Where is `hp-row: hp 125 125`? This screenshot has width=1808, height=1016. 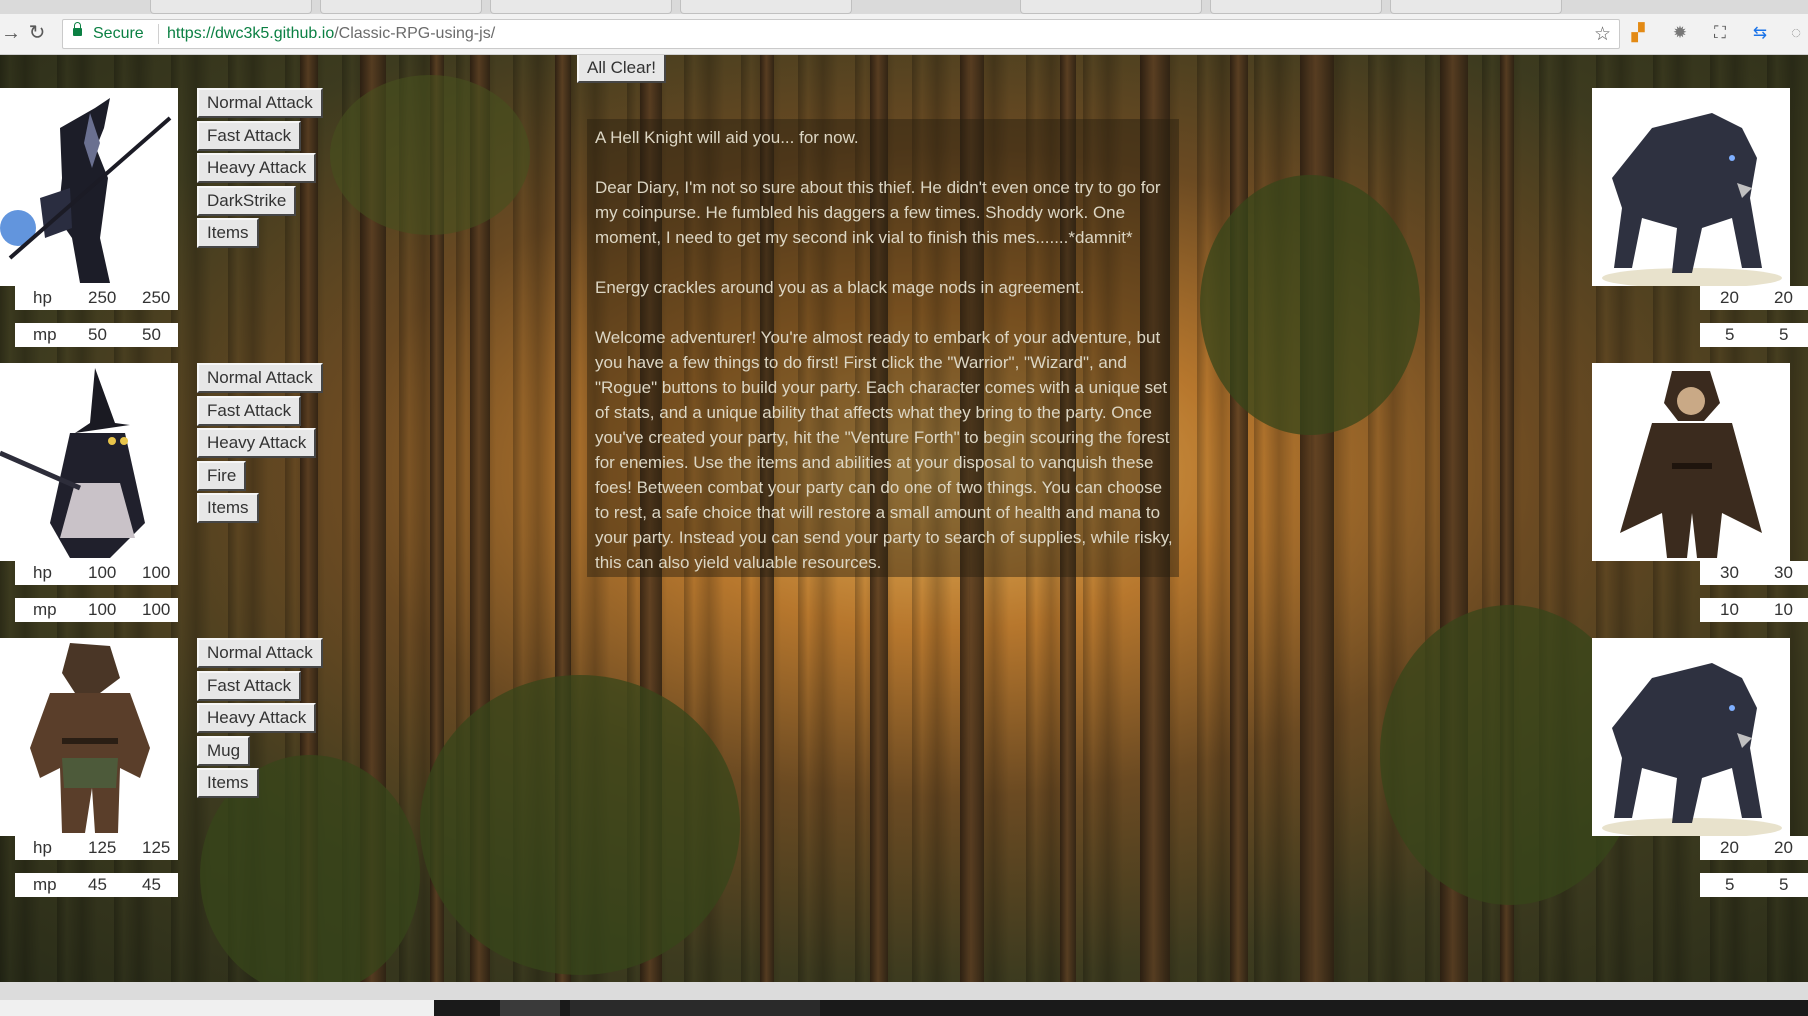 hp-row: hp 125 125 is located at coordinates (96, 848).